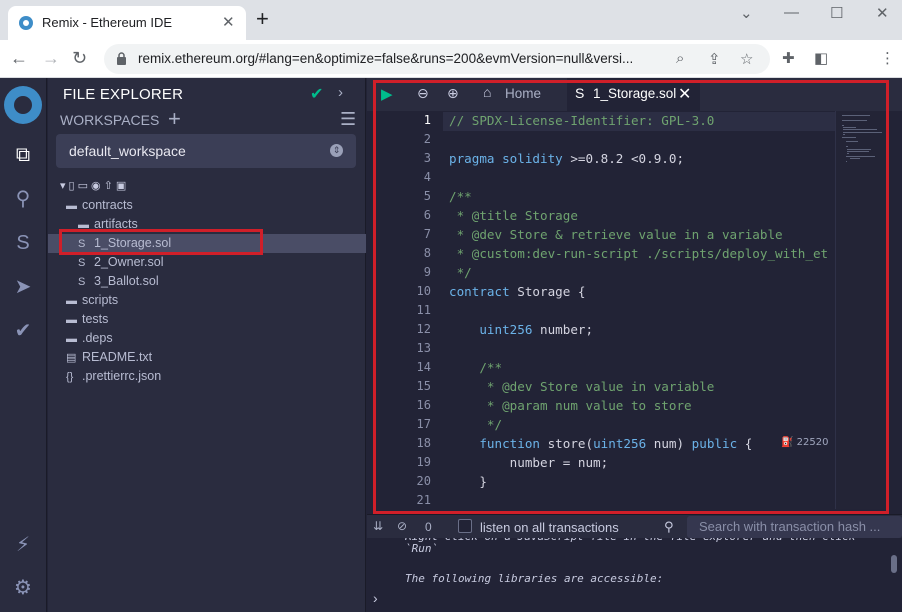 This screenshot has width=902, height=612. What do you see at coordinates (791, 12) in the screenshot?
I see `minimize-button: —` at bounding box center [791, 12].